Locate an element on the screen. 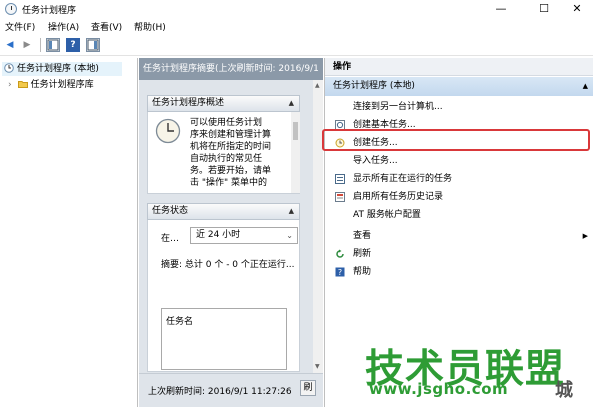 This screenshot has height=407, width=593. folder-icon is located at coordinates (22, 84).